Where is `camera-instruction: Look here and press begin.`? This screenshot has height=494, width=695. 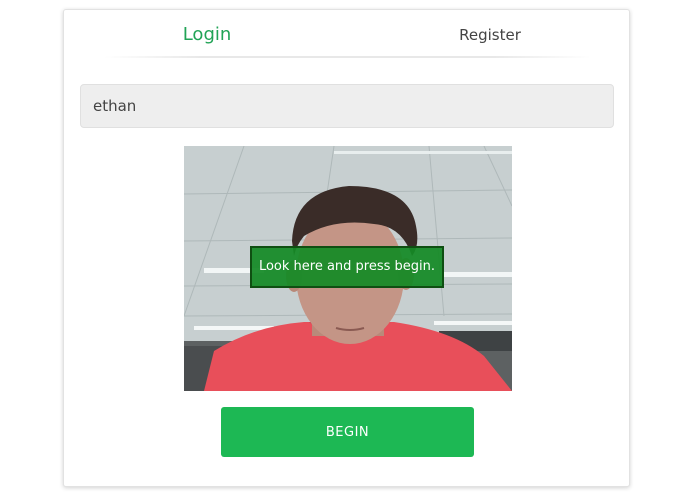 camera-instruction: Look here and press begin. is located at coordinates (347, 267).